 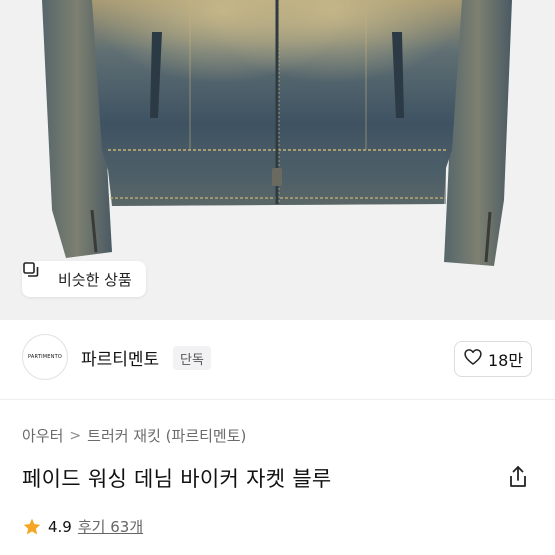 I want to click on like-count: 18만, so click(x=505, y=360).